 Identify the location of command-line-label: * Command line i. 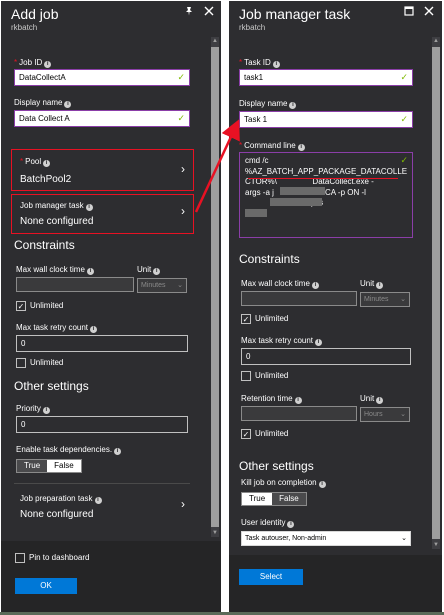
(272, 146).